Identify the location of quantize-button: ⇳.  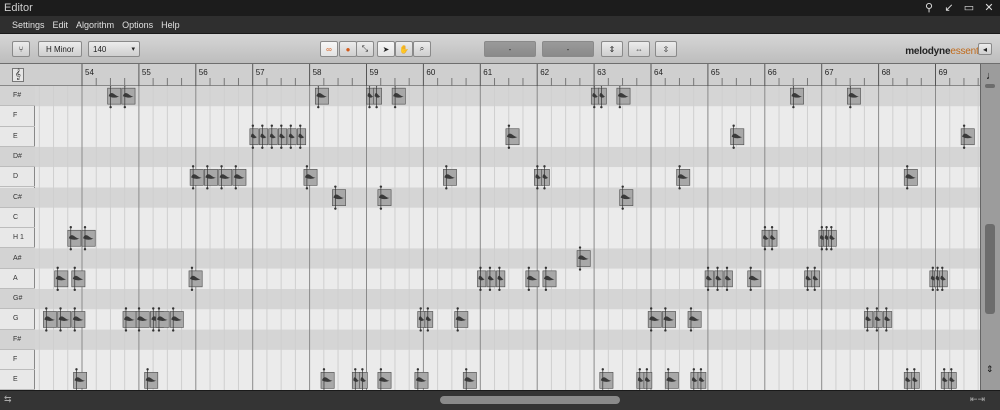
(666, 49).